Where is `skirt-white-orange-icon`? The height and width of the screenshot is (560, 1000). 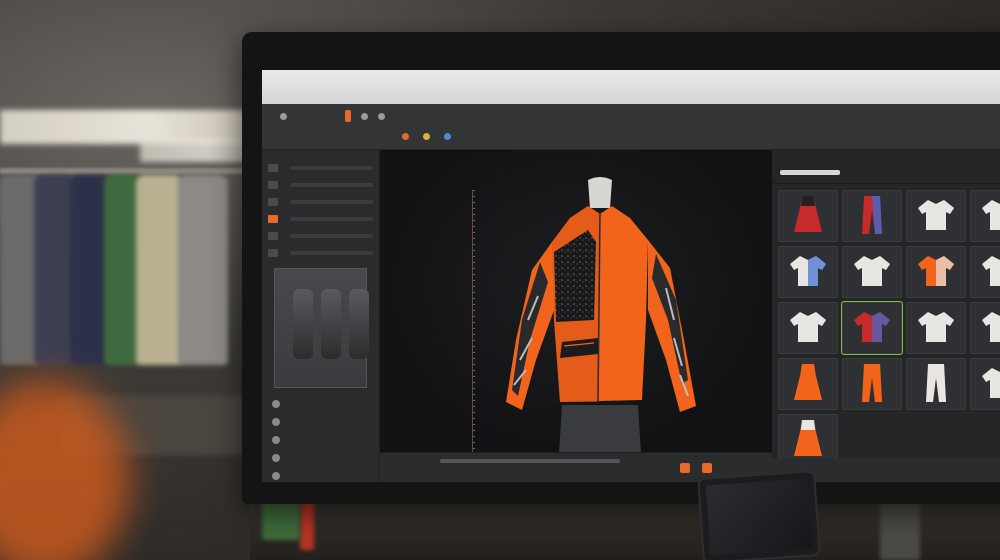
skirt-white-orange-icon is located at coordinates (808, 440).